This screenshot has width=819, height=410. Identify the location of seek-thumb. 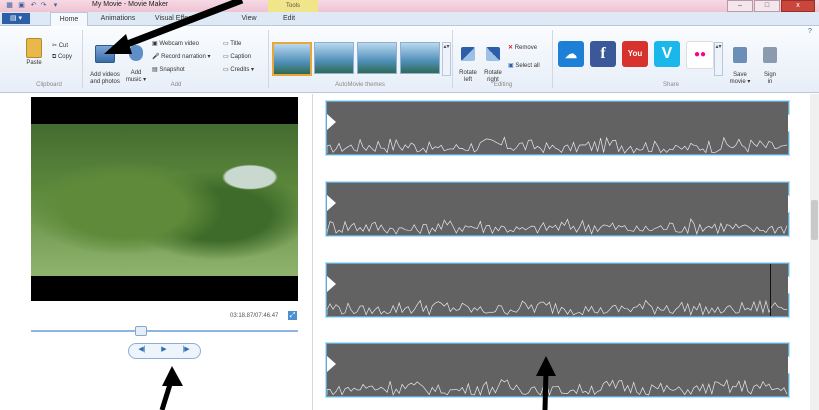
(141, 331).